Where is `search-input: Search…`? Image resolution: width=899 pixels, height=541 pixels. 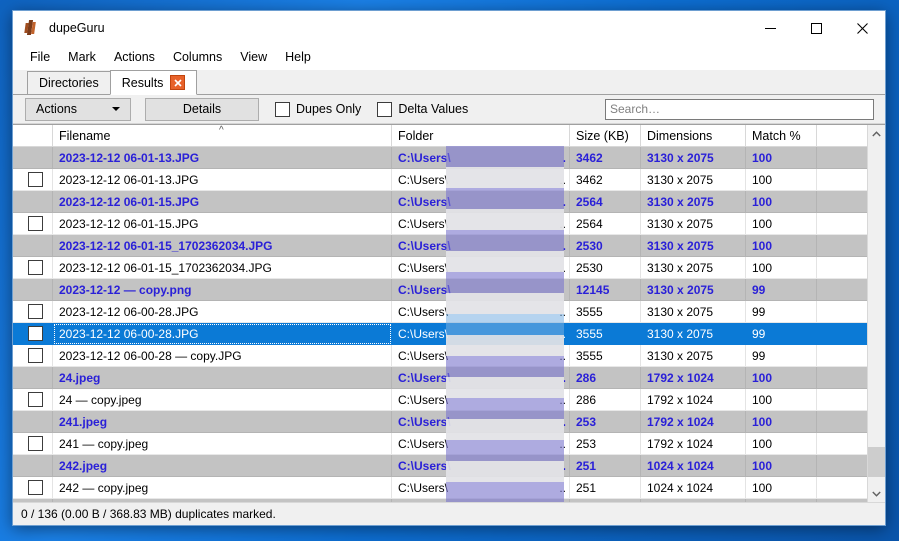 search-input: Search… is located at coordinates (739, 109).